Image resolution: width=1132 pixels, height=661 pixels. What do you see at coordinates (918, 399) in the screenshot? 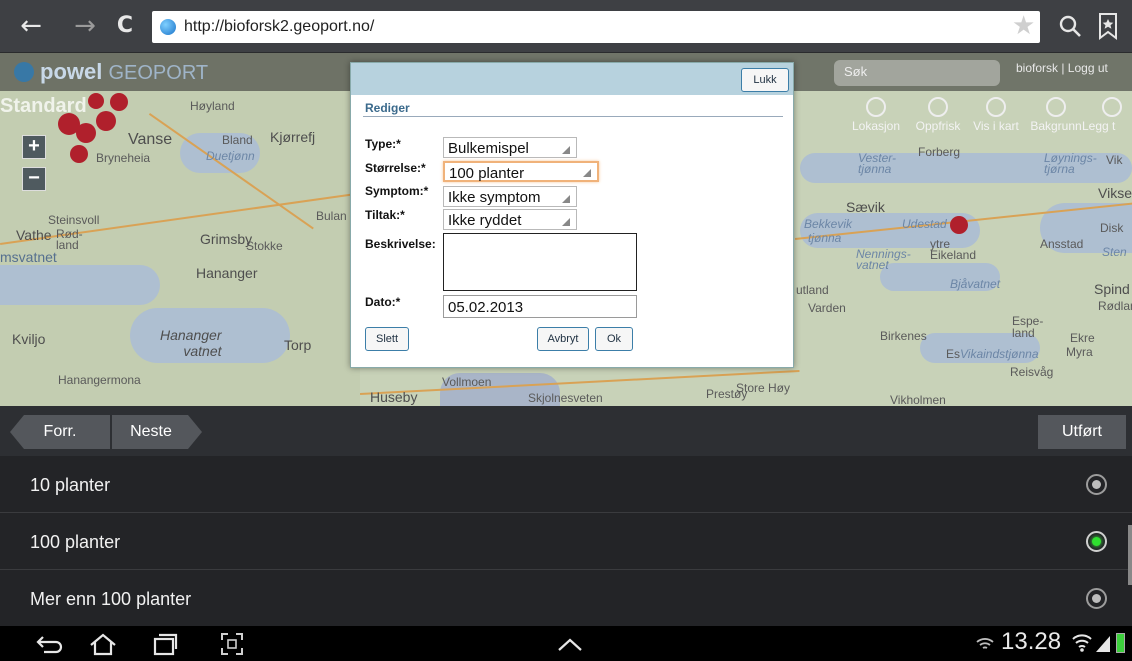
I see `map-label: Vikholmen` at bounding box center [918, 399].